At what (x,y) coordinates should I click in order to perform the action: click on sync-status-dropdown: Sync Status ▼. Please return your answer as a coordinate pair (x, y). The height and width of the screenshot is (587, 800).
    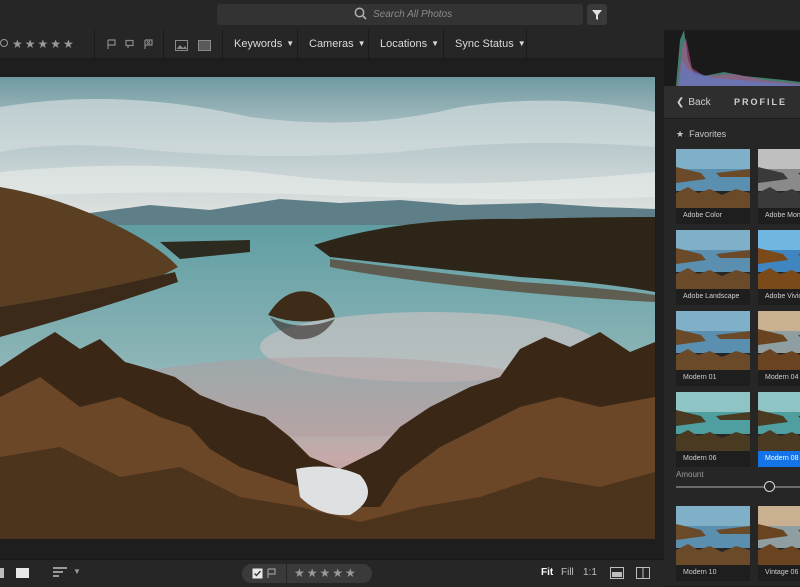
    Looking at the image, I should click on (490, 44).